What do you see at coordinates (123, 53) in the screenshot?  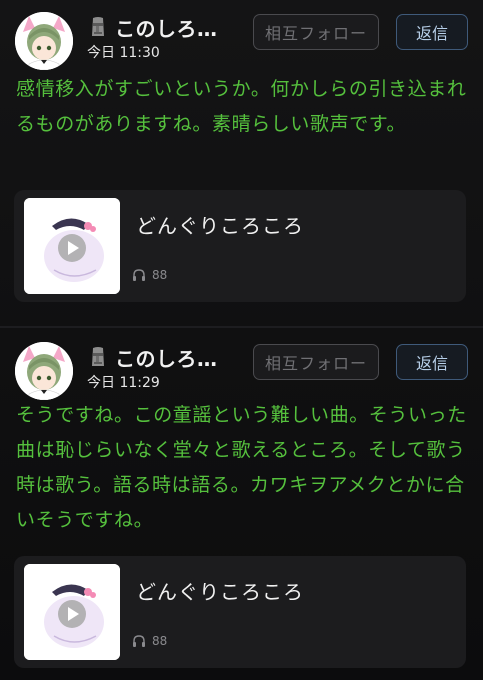 I see `timestamp: 今日 11:30` at bounding box center [123, 53].